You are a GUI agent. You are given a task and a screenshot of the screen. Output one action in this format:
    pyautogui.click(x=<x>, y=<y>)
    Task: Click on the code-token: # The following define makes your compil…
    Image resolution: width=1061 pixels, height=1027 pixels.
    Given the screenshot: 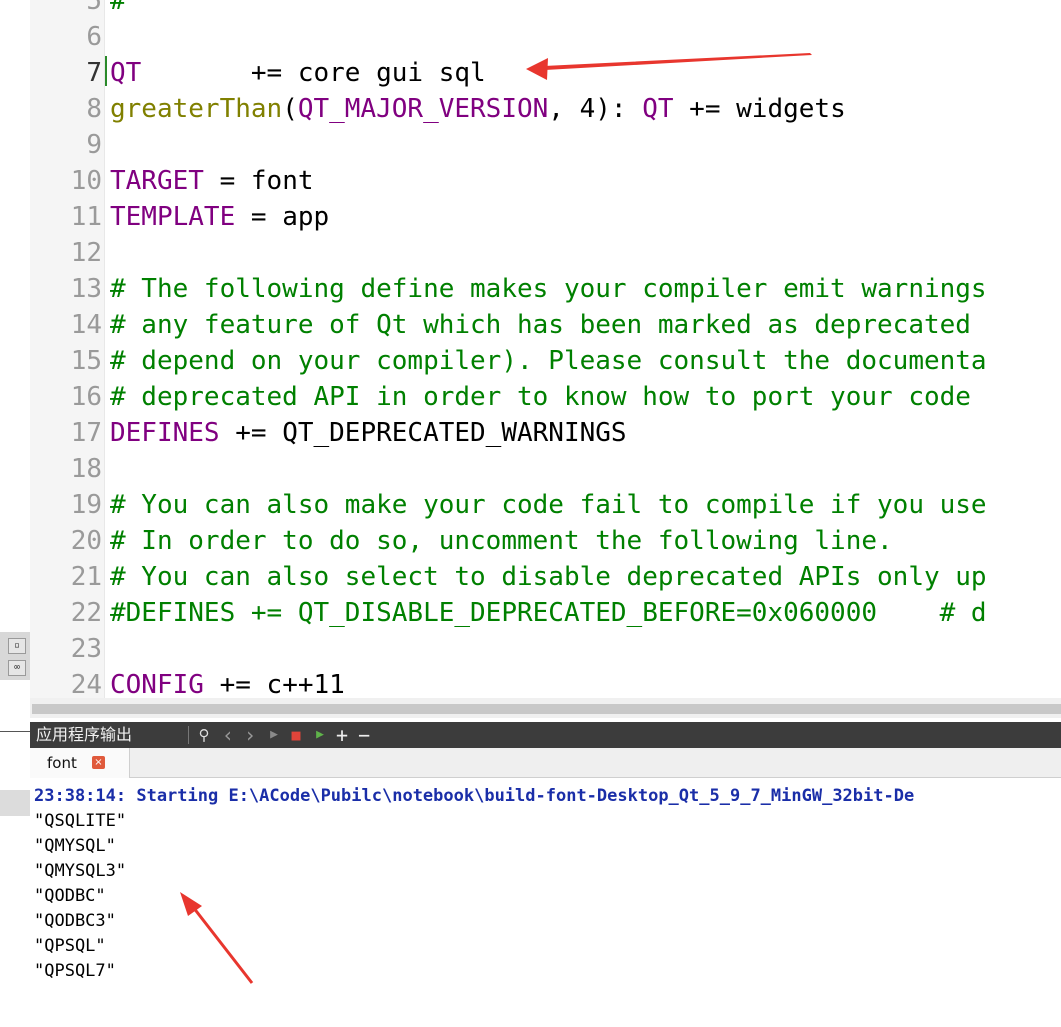 What is the action you would take?
    pyautogui.click(x=548, y=289)
    